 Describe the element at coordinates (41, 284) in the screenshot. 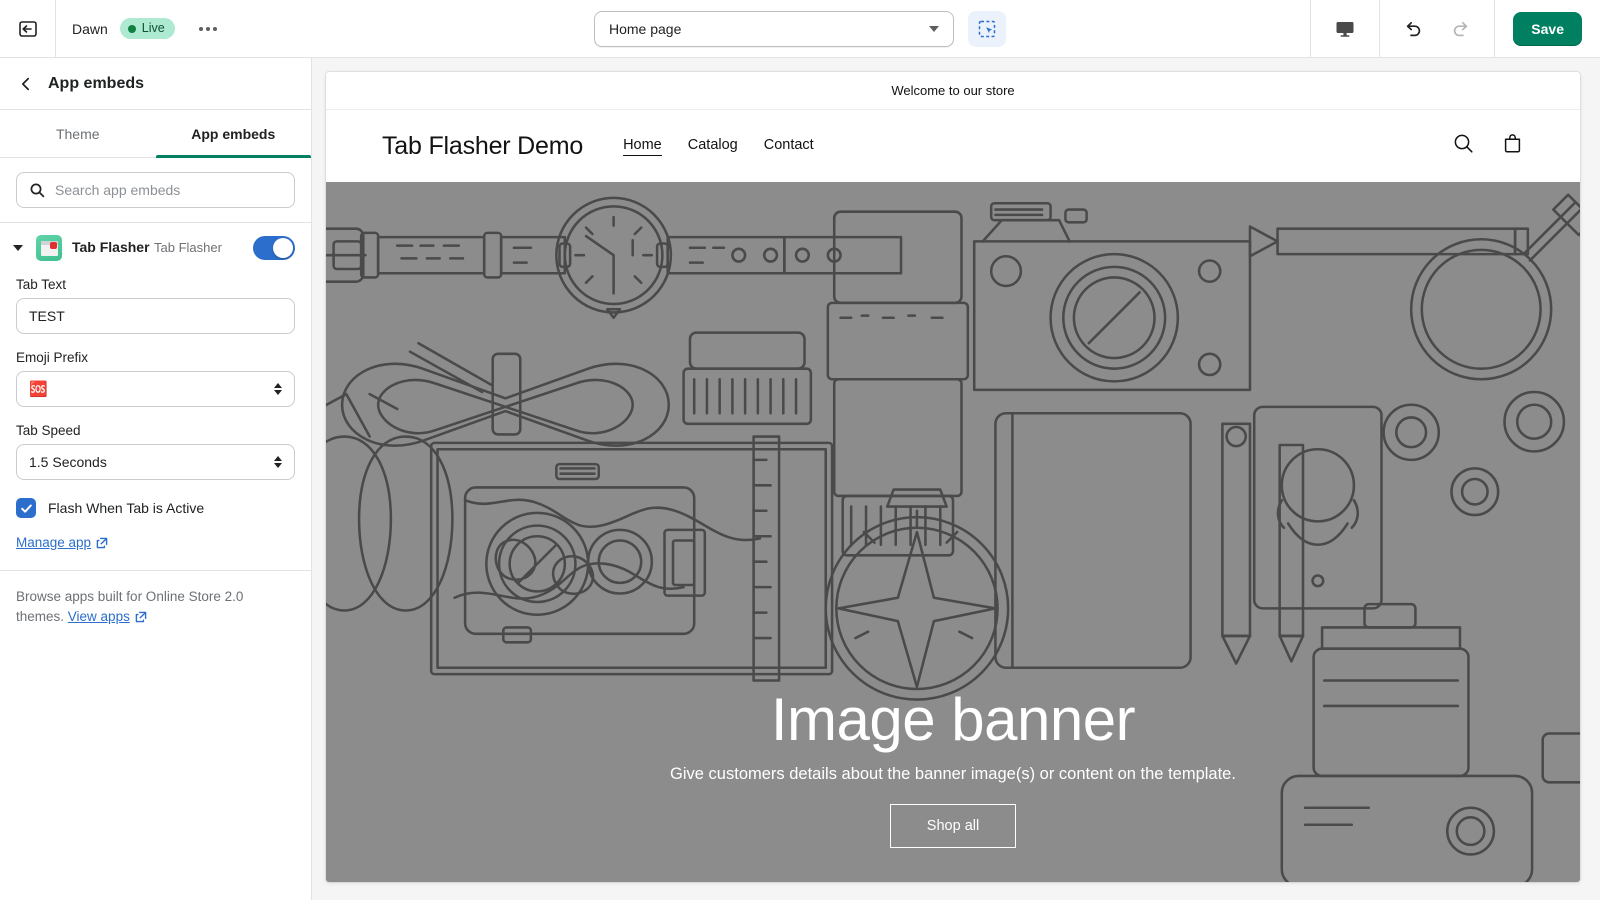

I see `tab-text-label: Tab Text` at that location.